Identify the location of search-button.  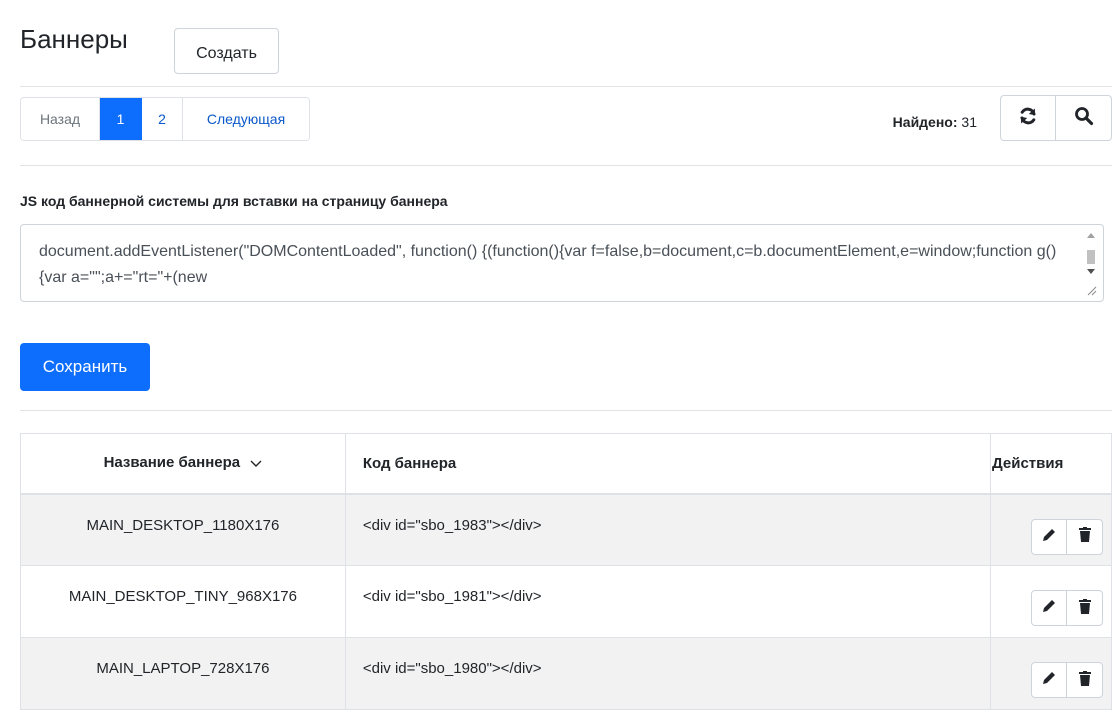
(1083, 118).